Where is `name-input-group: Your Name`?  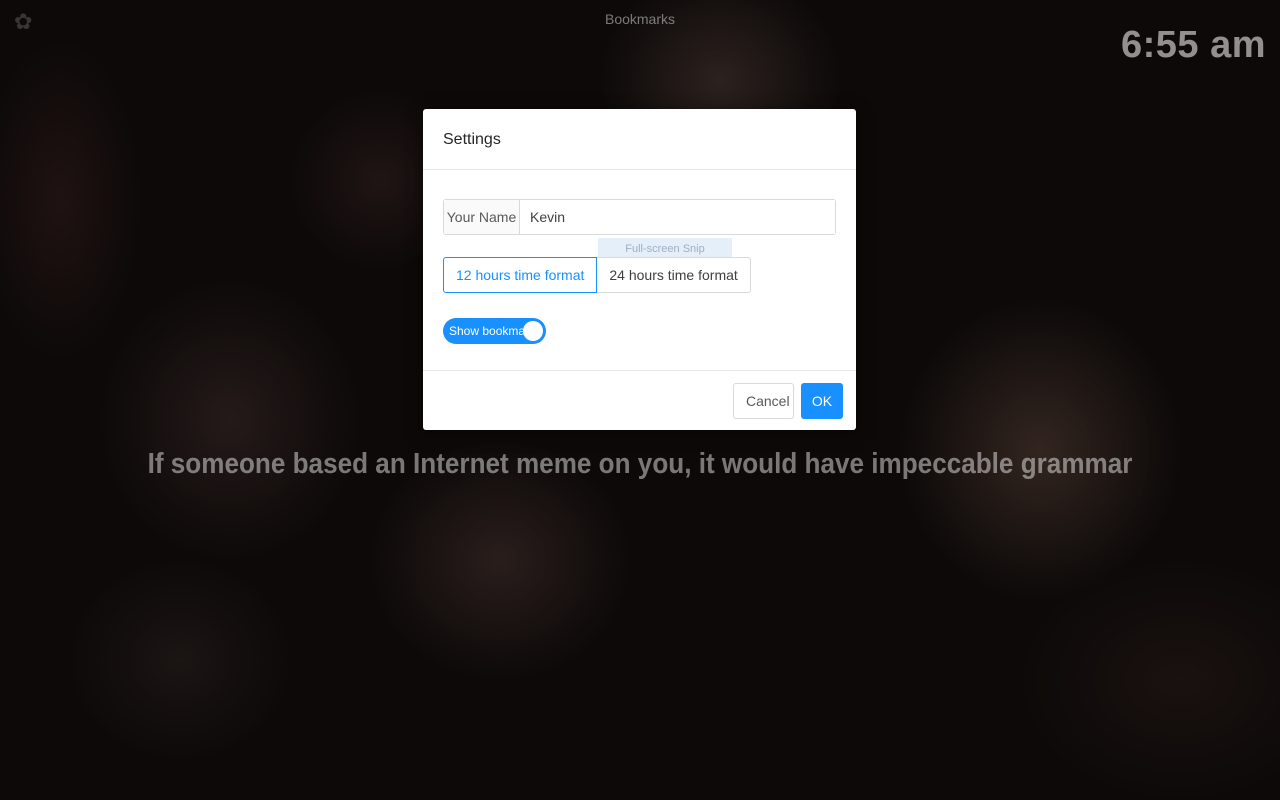
name-input-group: Your Name is located at coordinates (639, 217).